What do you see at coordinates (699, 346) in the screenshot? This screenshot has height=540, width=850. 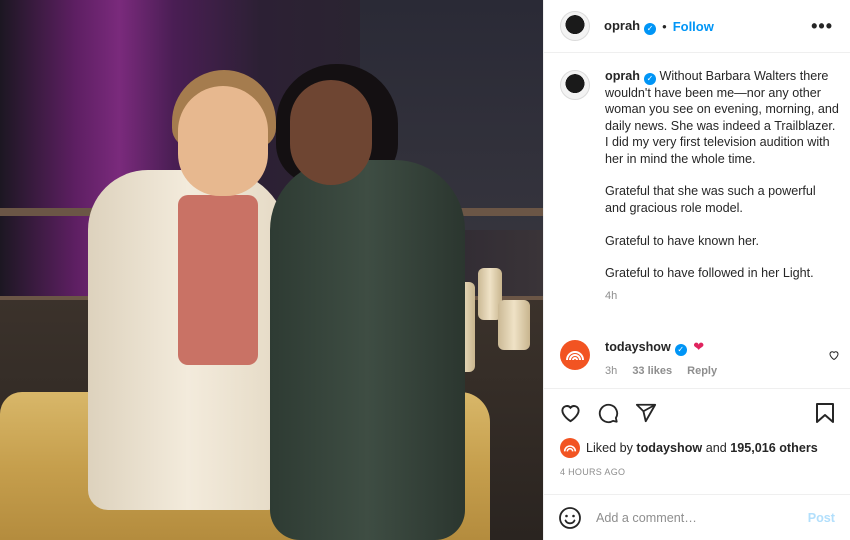 I see `red-heart-emoji: ❤` at bounding box center [699, 346].